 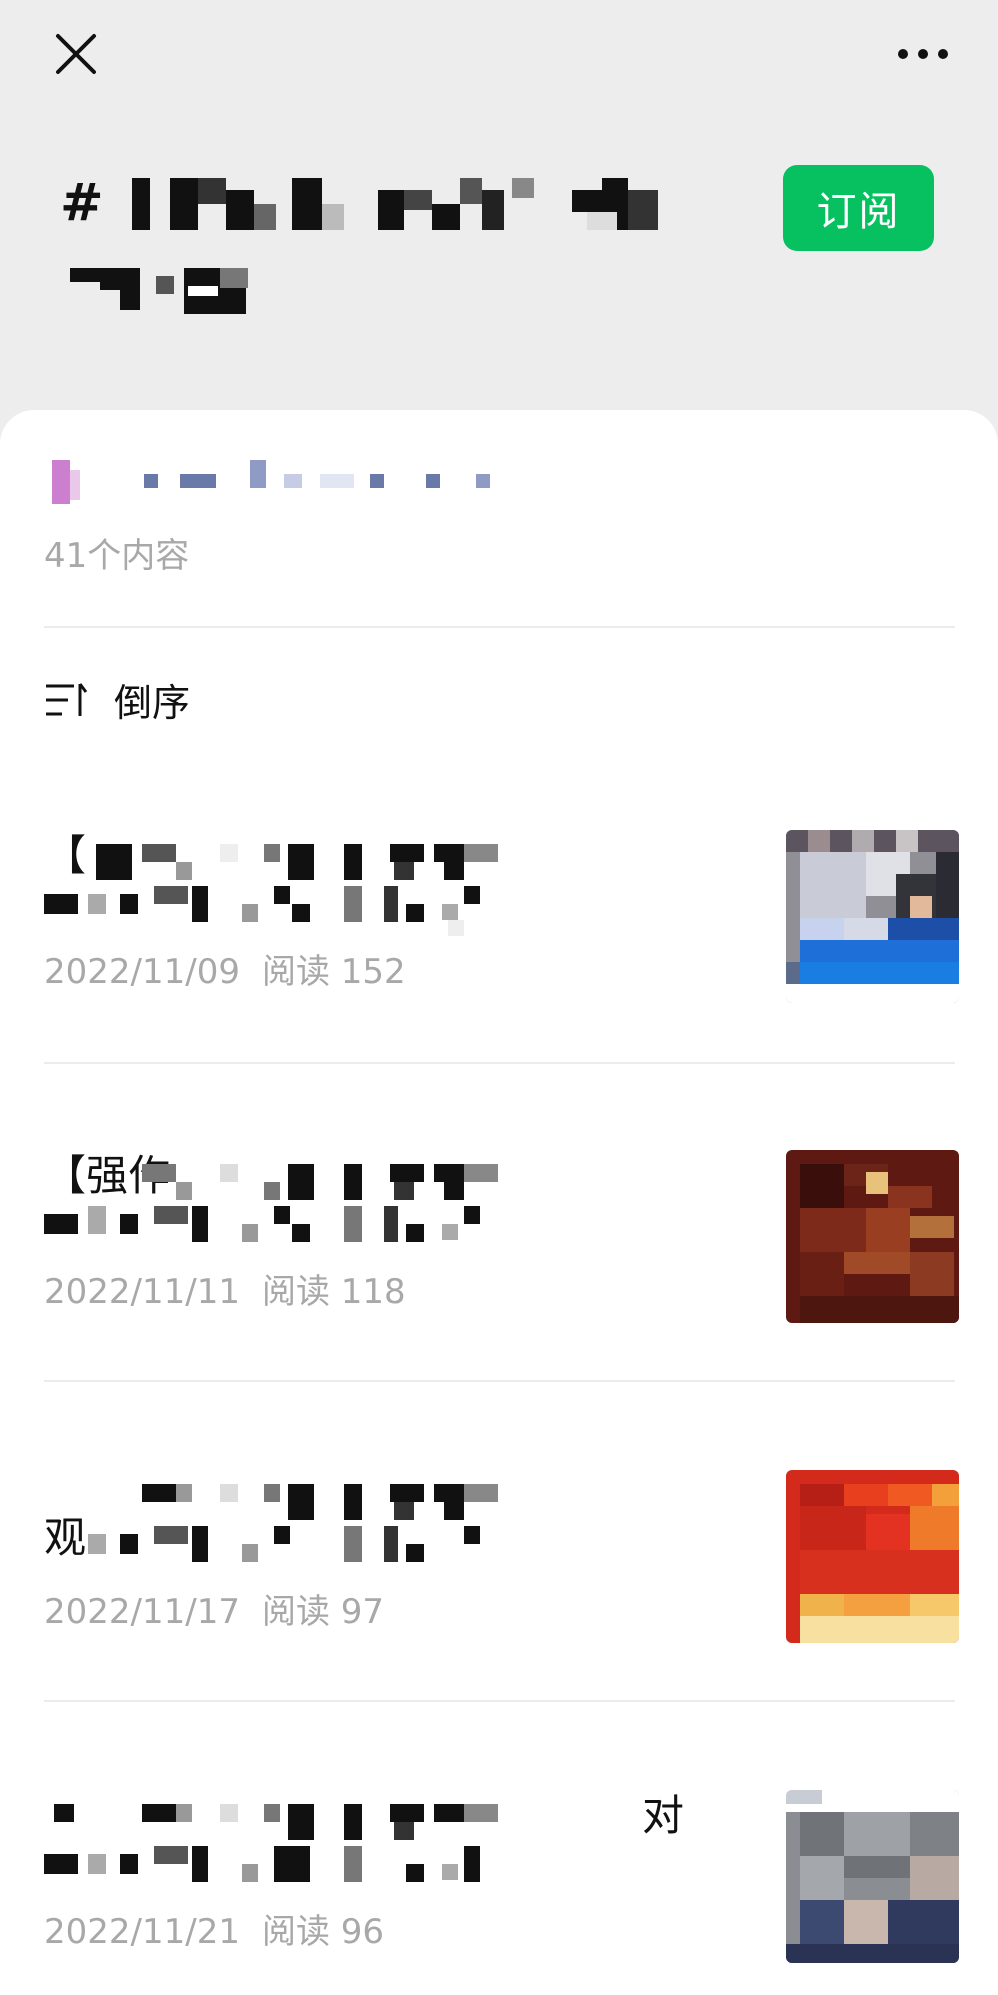 I want to click on sort-label: 倒序, so click(x=152, y=703).